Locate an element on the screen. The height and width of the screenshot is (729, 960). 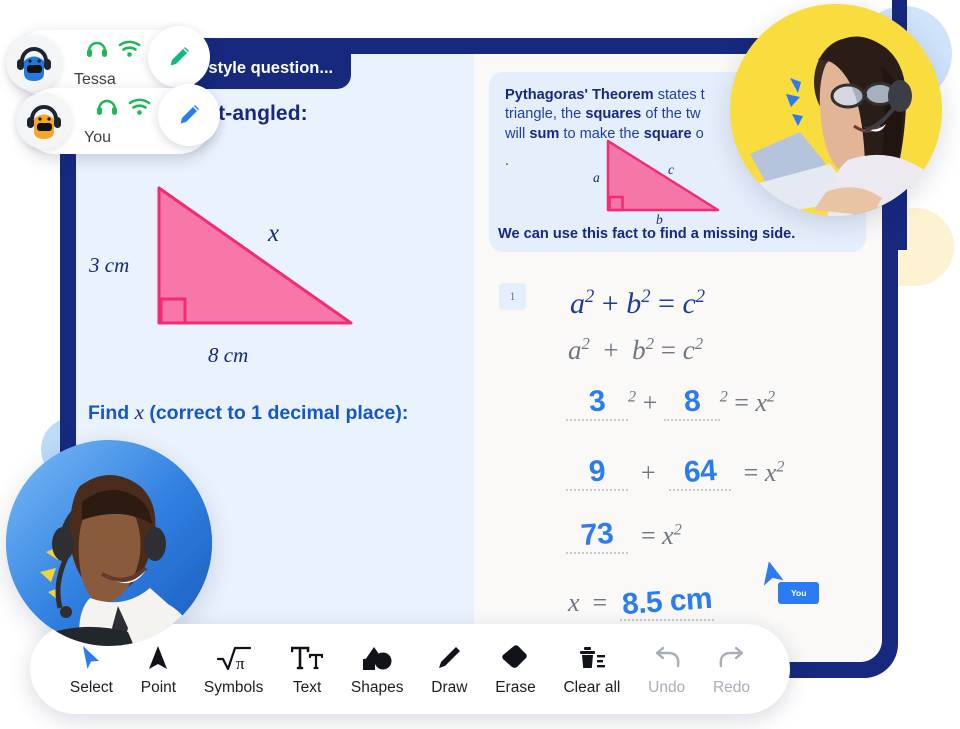
row2-plus: + is located at coordinates (611, 350).